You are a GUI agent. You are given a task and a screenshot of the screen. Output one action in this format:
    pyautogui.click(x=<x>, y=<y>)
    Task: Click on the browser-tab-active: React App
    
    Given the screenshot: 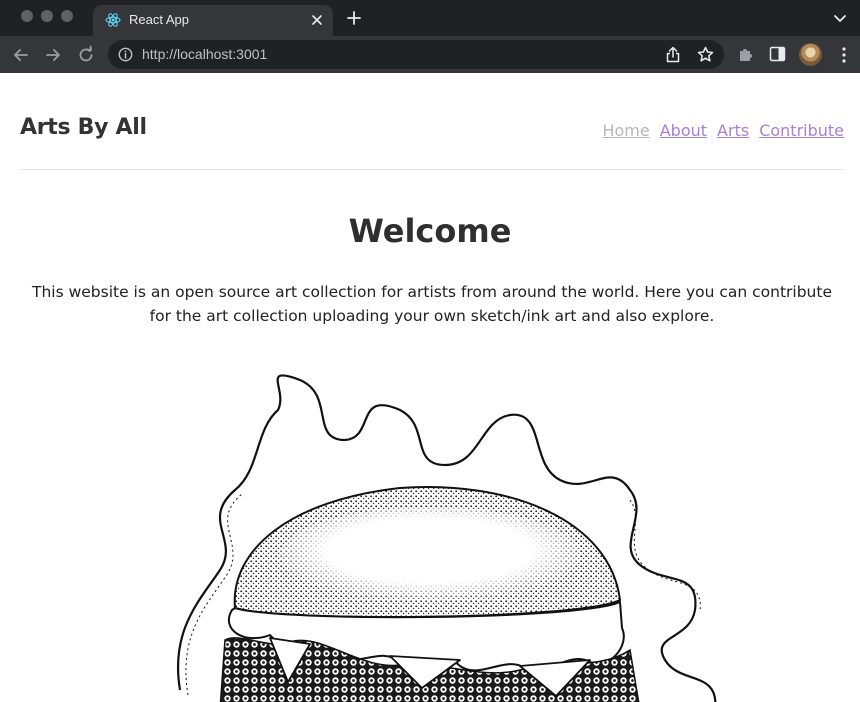 What is the action you would take?
    pyautogui.click(x=213, y=20)
    